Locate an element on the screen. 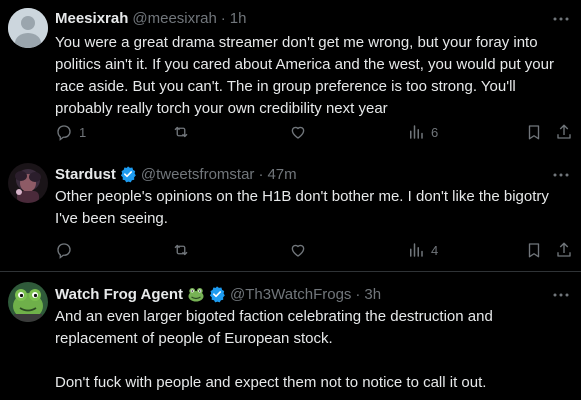  timestamp: 1h is located at coordinates (238, 18).